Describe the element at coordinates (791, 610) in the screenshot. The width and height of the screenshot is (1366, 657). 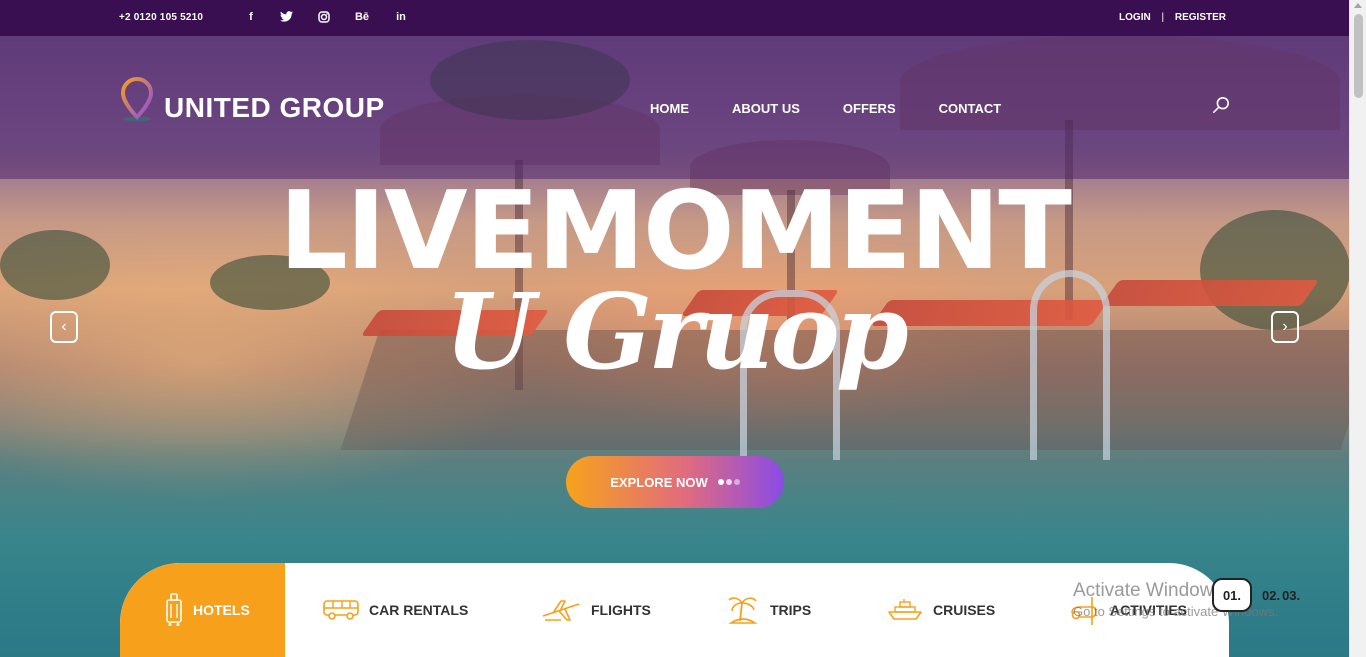
I see `tab-label: TRIPS` at that location.